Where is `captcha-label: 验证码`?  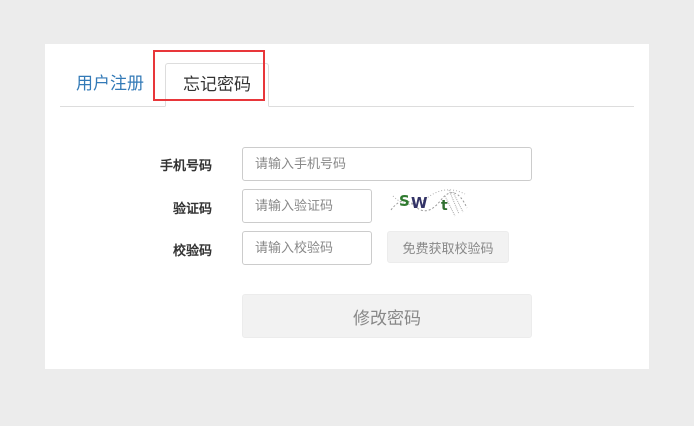
captcha-label: 验证码 is located at coordinates (192, 209).